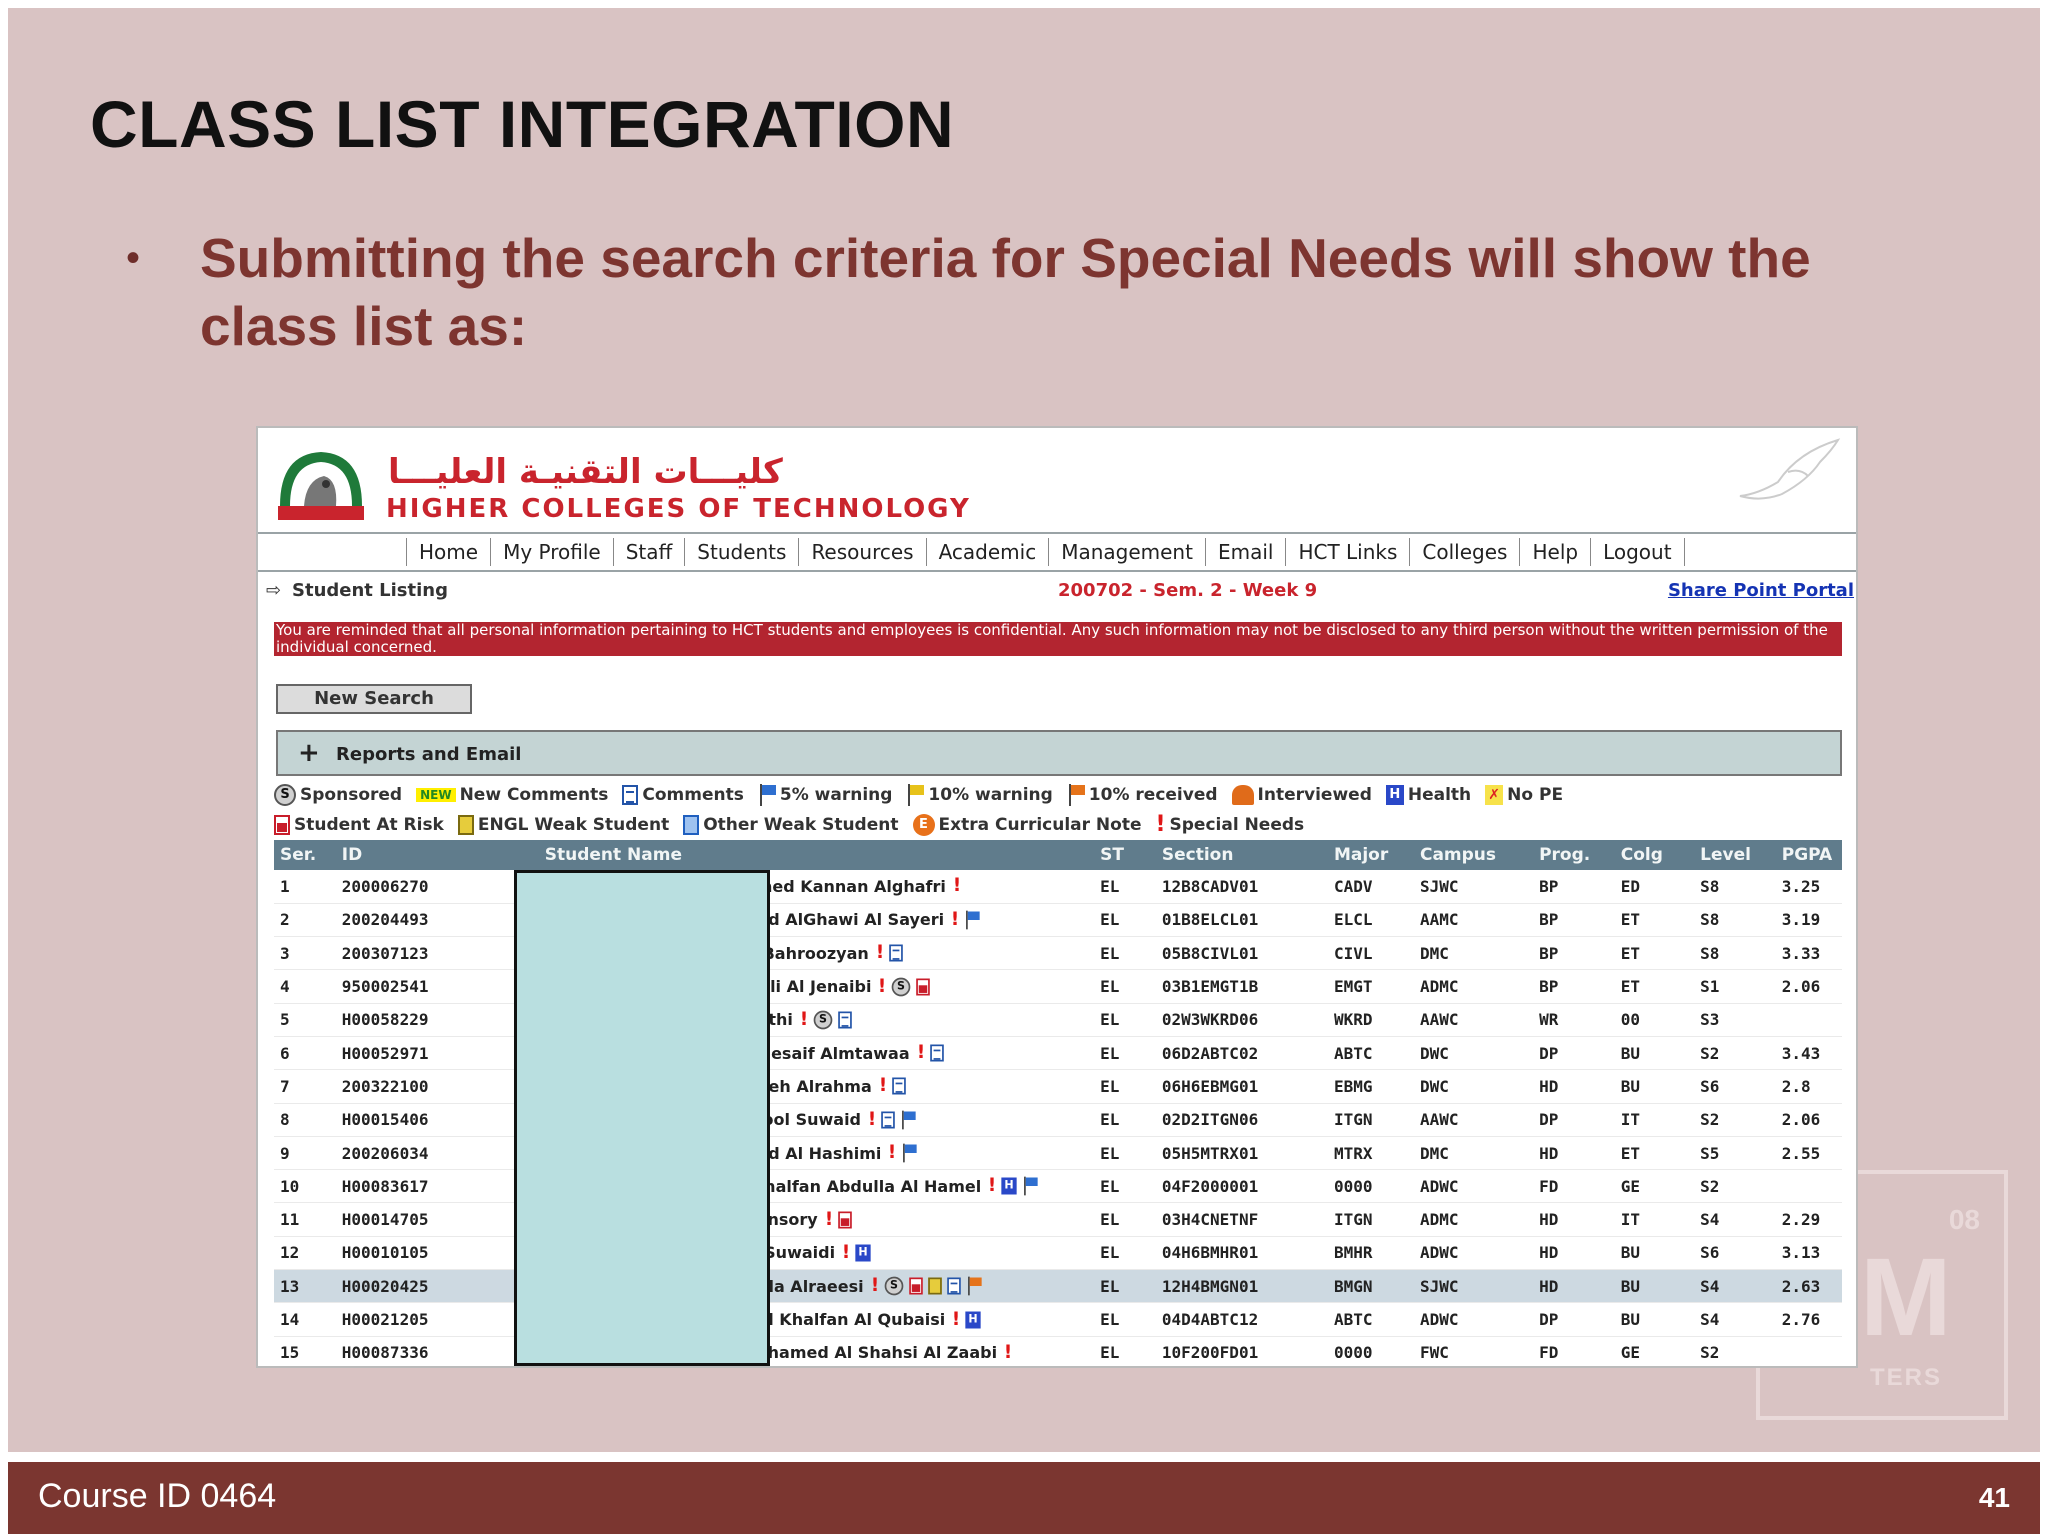 This screenshot has height=1536, width=2048. What do you see at coordinates (1153, 795) in the screenshot?
I see `legend-label: 10% received` at bounding box center [1153, 795].